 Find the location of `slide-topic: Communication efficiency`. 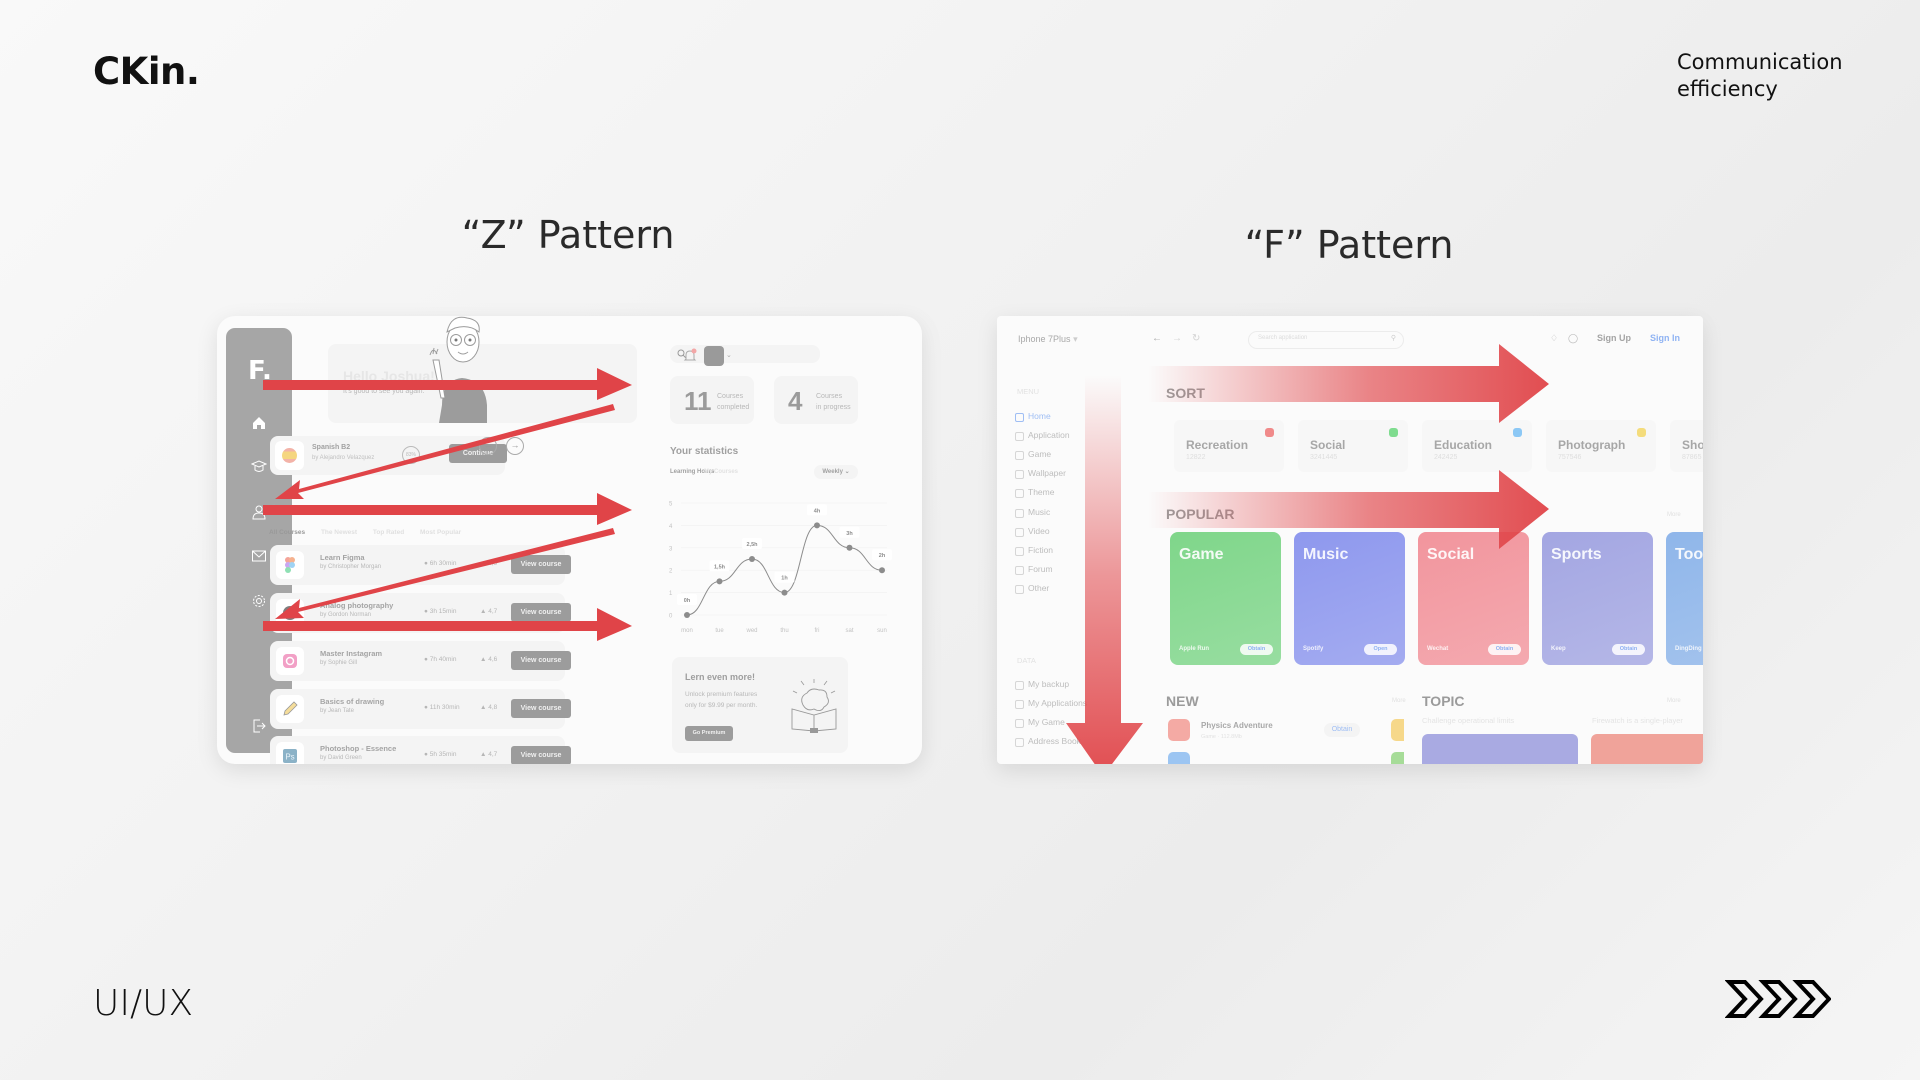

slide-topic: Communication efficiency is located at coordinates (1760, 76).